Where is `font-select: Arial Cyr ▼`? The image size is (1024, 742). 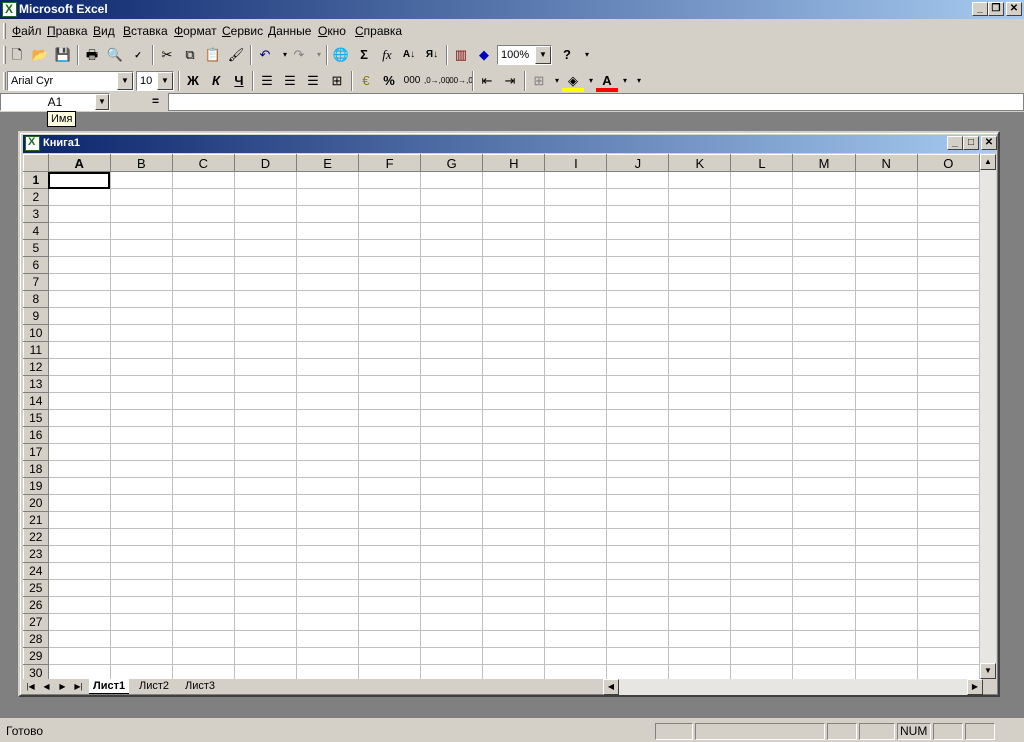
font-select: Arial Cyr ▼ is located at coordinates (70, 81).